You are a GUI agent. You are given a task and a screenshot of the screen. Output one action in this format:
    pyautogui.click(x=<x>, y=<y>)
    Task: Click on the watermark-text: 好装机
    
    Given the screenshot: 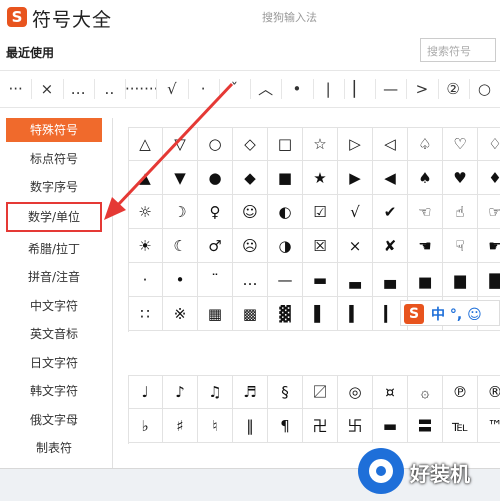 What is the action you would take?
    pyautogui.click(x=440, y=474)
    